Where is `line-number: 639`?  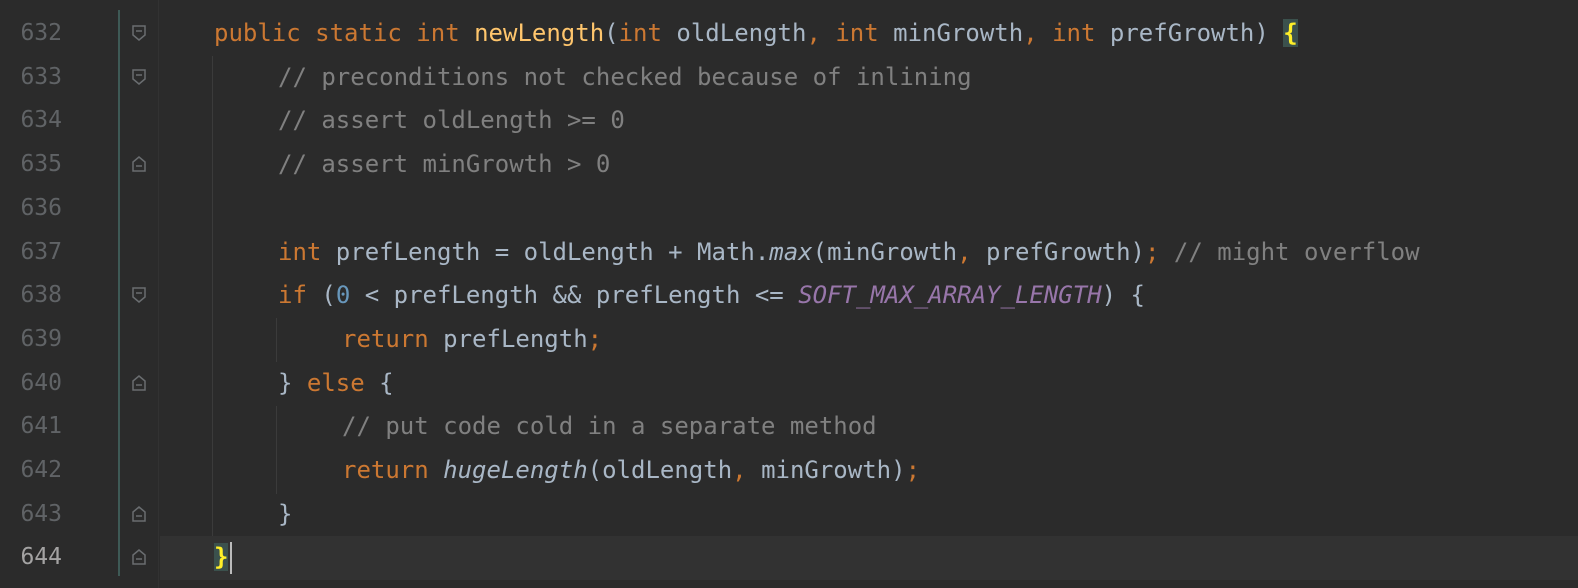 line-number: 639 is located at coordinates (31, 339).